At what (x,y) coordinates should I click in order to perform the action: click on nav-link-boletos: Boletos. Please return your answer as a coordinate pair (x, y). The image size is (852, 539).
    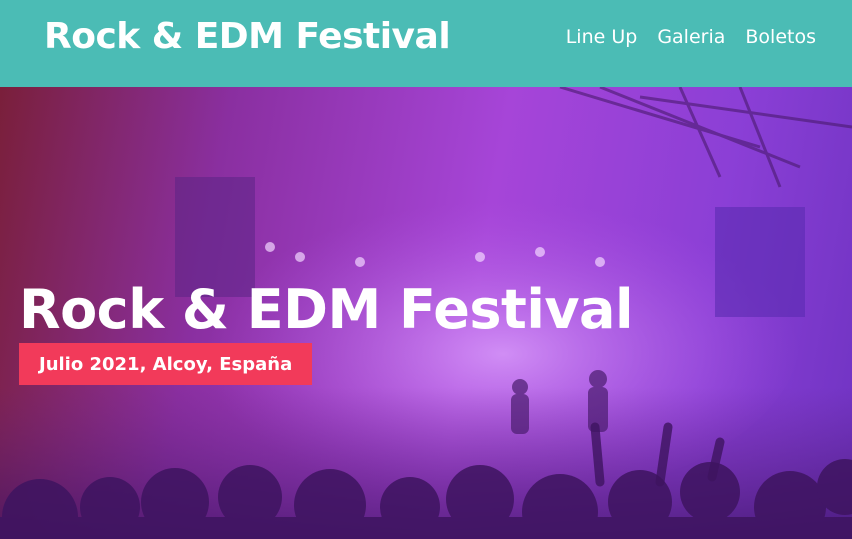
    Looking at the image, I should click on (780, 37).